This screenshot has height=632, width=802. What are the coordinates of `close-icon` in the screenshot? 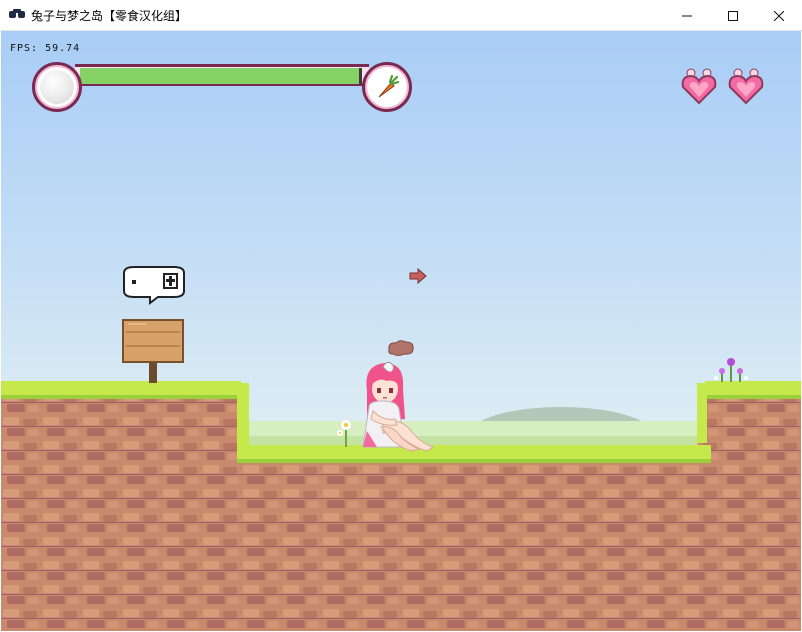 It's located at (779, 15).